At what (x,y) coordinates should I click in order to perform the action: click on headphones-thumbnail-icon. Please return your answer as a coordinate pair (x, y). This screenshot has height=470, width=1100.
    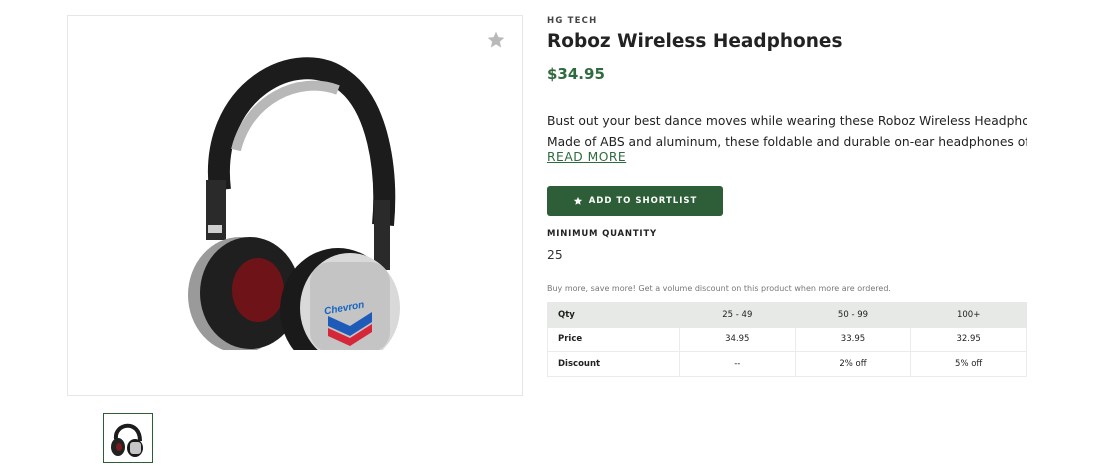
    Looking at the image, I should click on (127, 440).